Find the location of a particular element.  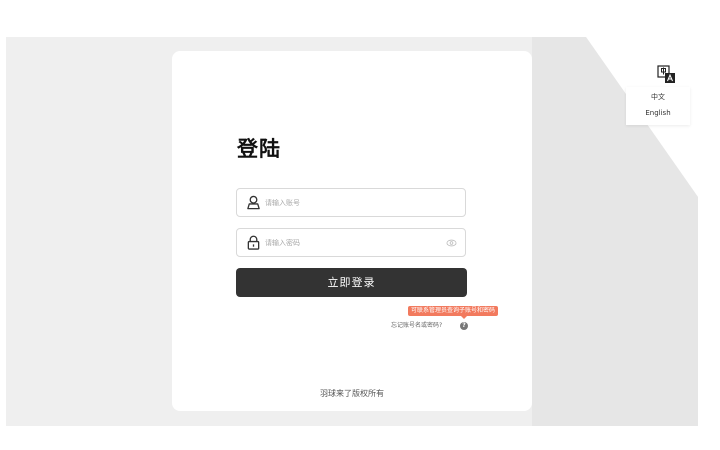

tooltip-arrow is located at coordinates (464, 317).